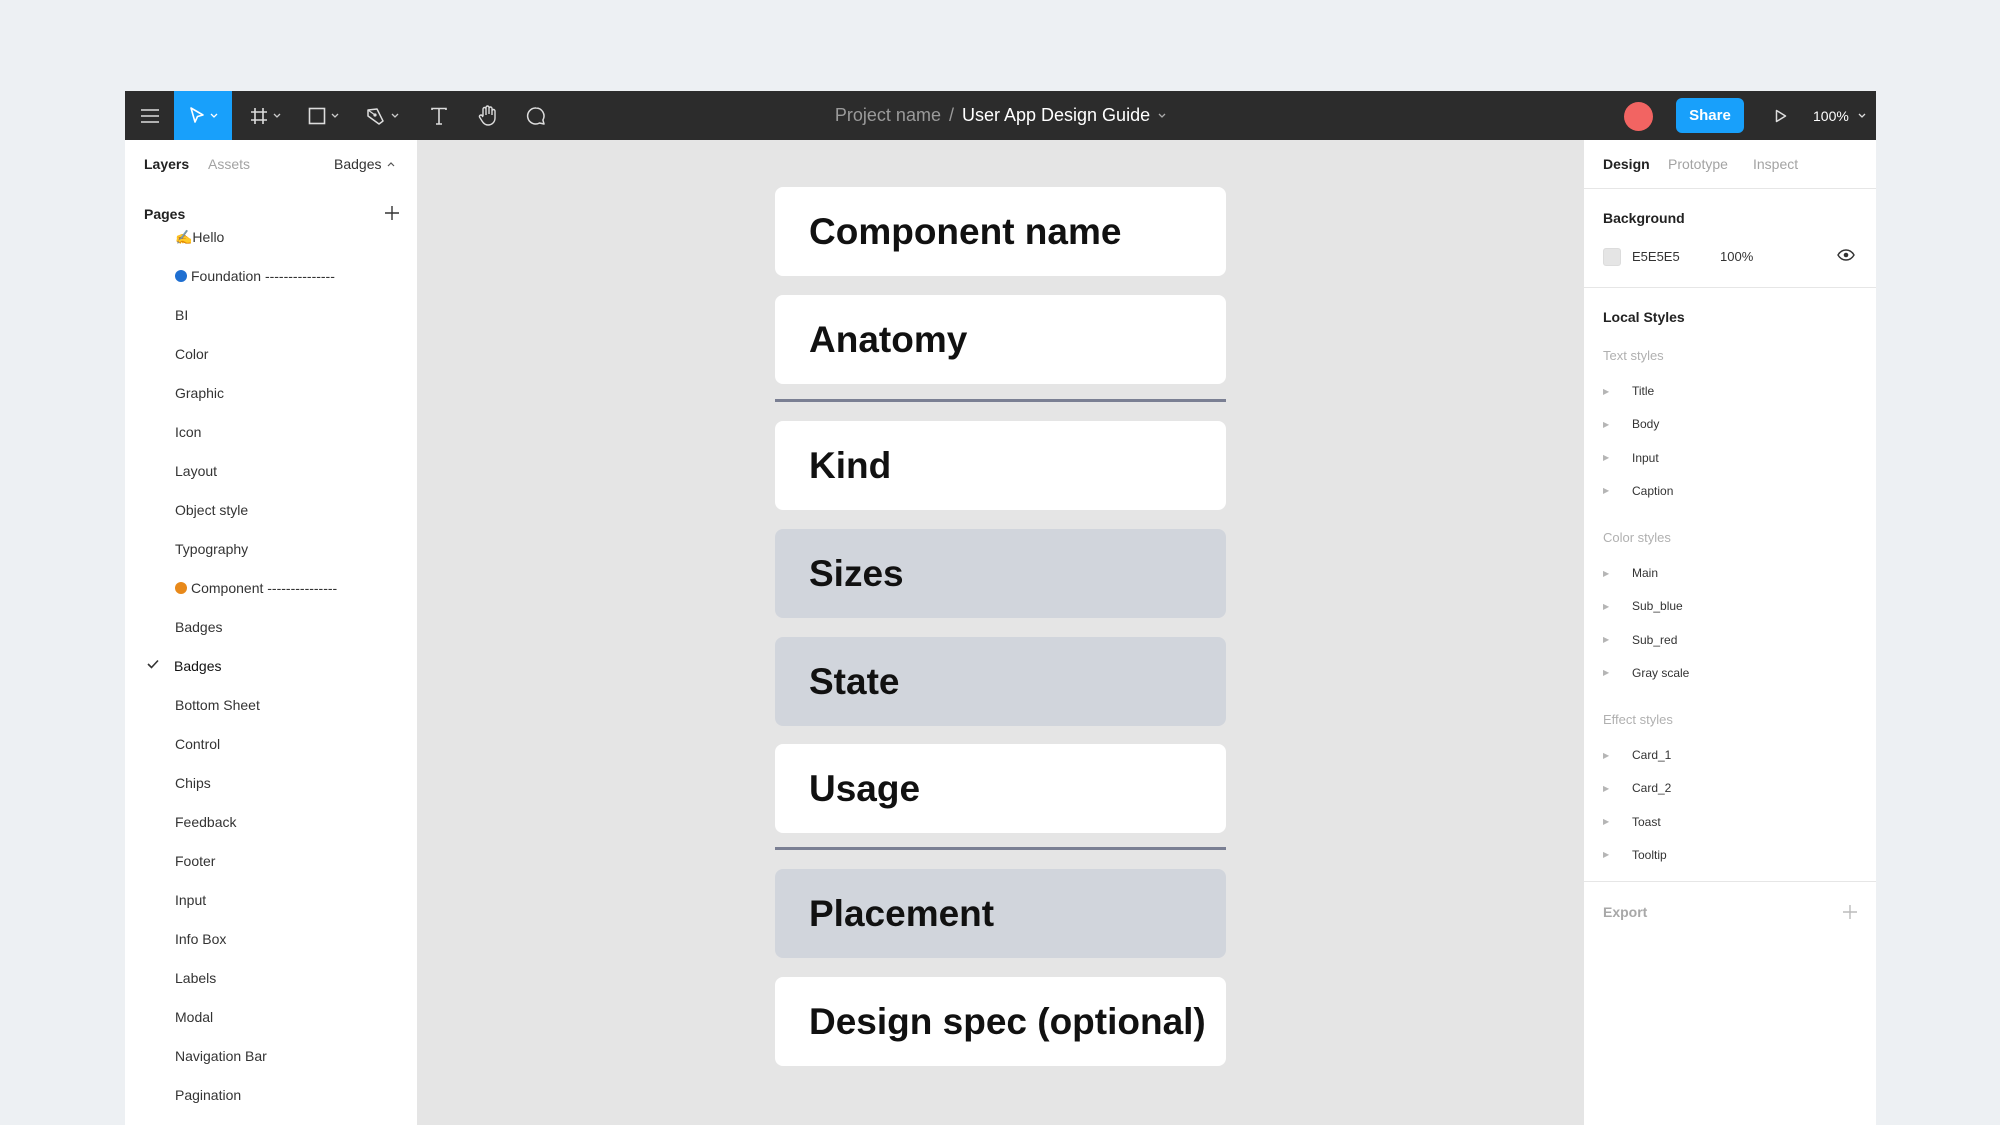  I want to click on section-card-anatomy: Anatomy, so click(1000, 339).